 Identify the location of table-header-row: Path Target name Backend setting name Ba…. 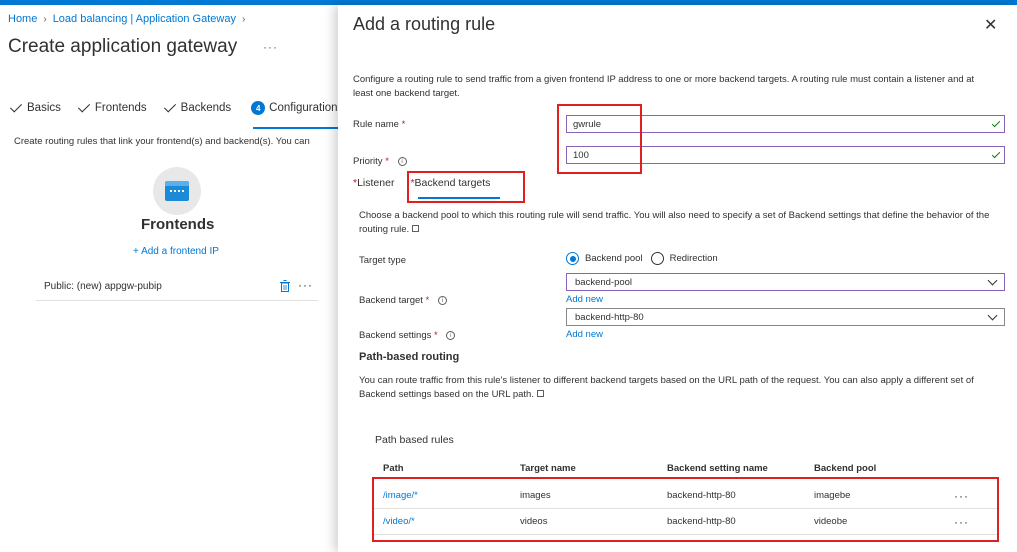
(685, 468).